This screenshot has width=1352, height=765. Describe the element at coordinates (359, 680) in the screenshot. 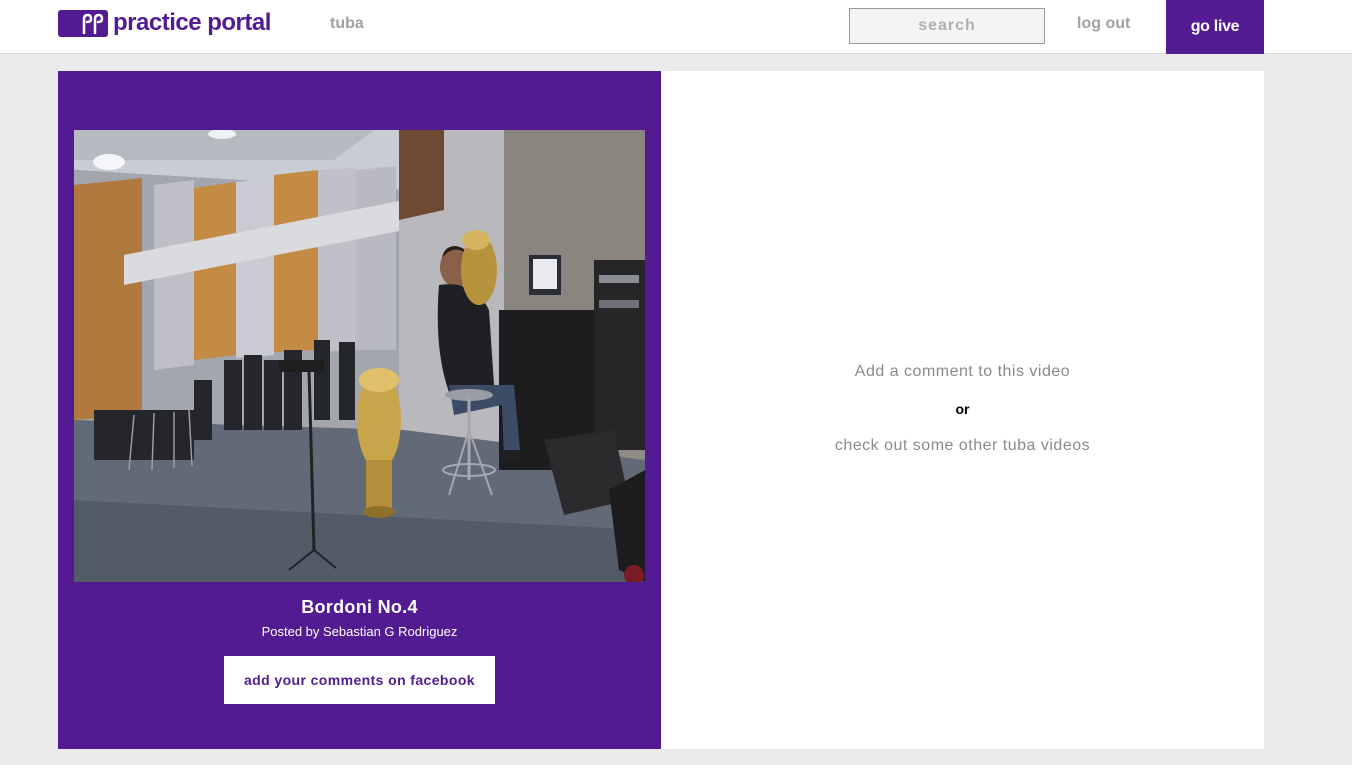

I see `facebook-comments-button: add your comments on facebook` at that location.